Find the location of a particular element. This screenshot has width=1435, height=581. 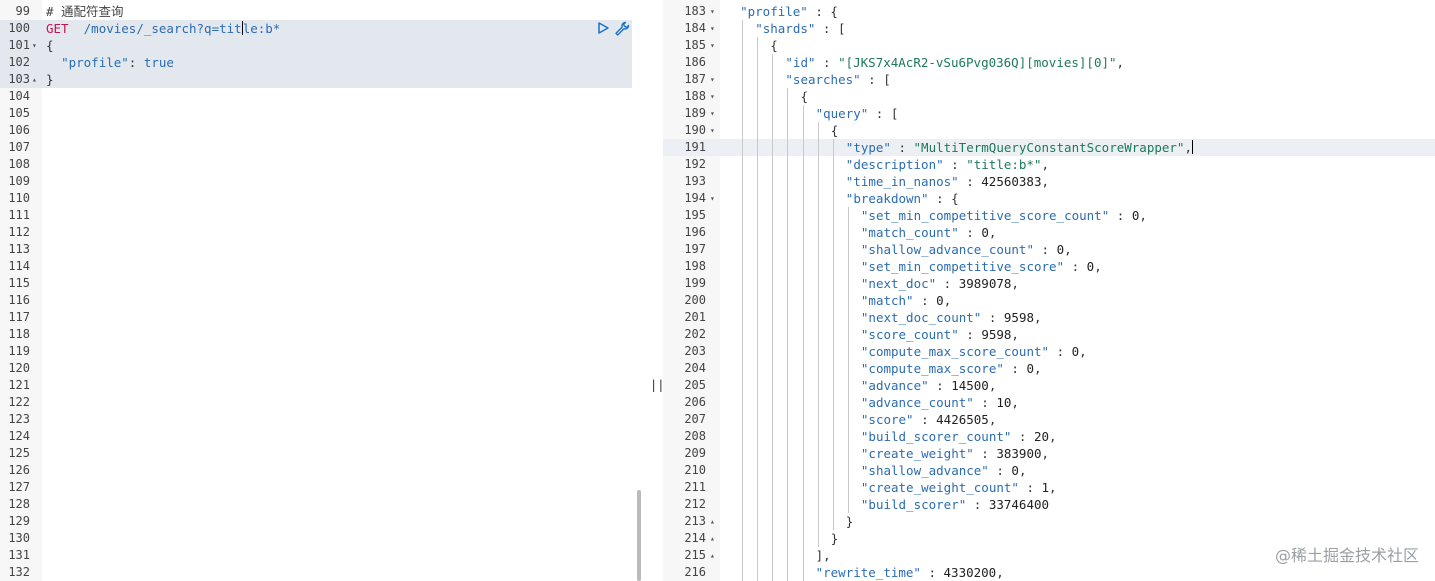

code-line: 124 is located at coordinates (322, 436).